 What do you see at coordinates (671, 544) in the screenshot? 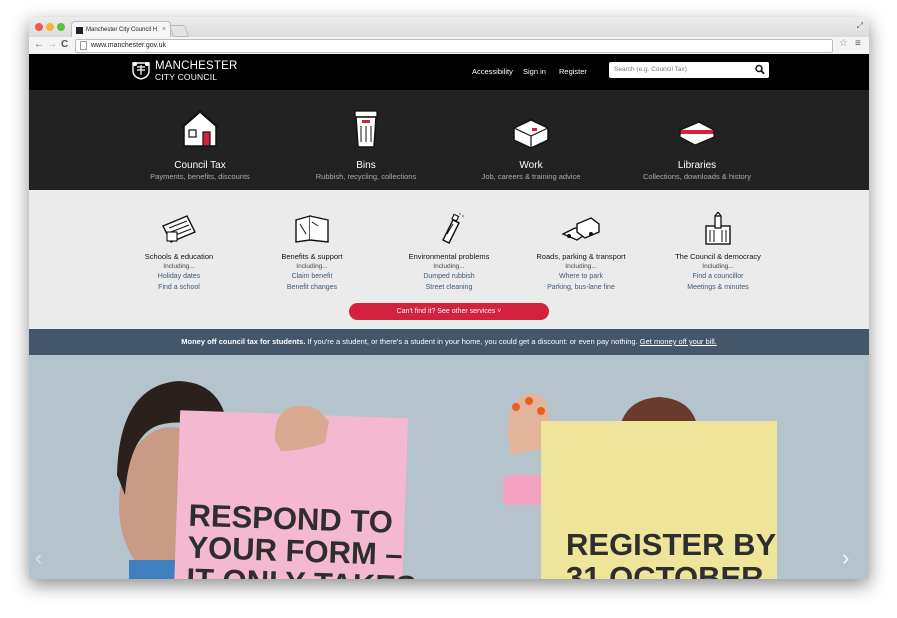
I see `sign2-line1: REGISTER BY` at bounding box center [671, 544].